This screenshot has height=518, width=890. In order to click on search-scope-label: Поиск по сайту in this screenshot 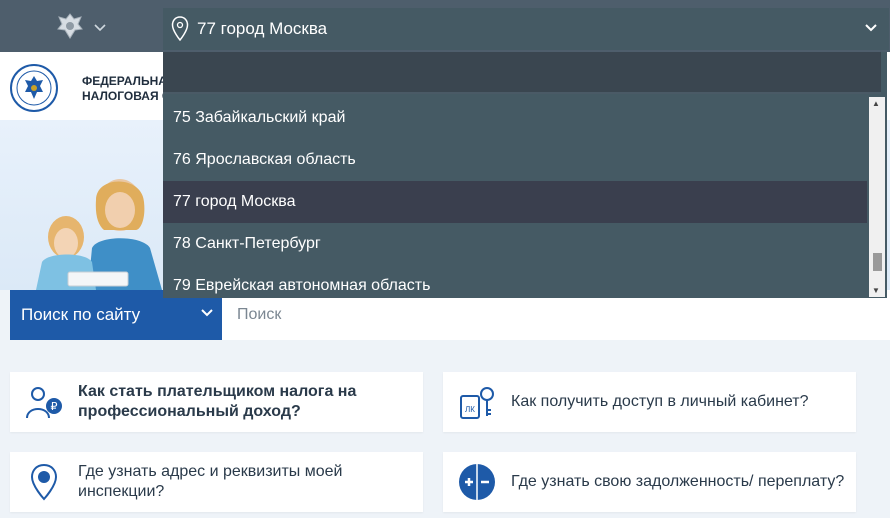, I will do `click(81, 314)`.